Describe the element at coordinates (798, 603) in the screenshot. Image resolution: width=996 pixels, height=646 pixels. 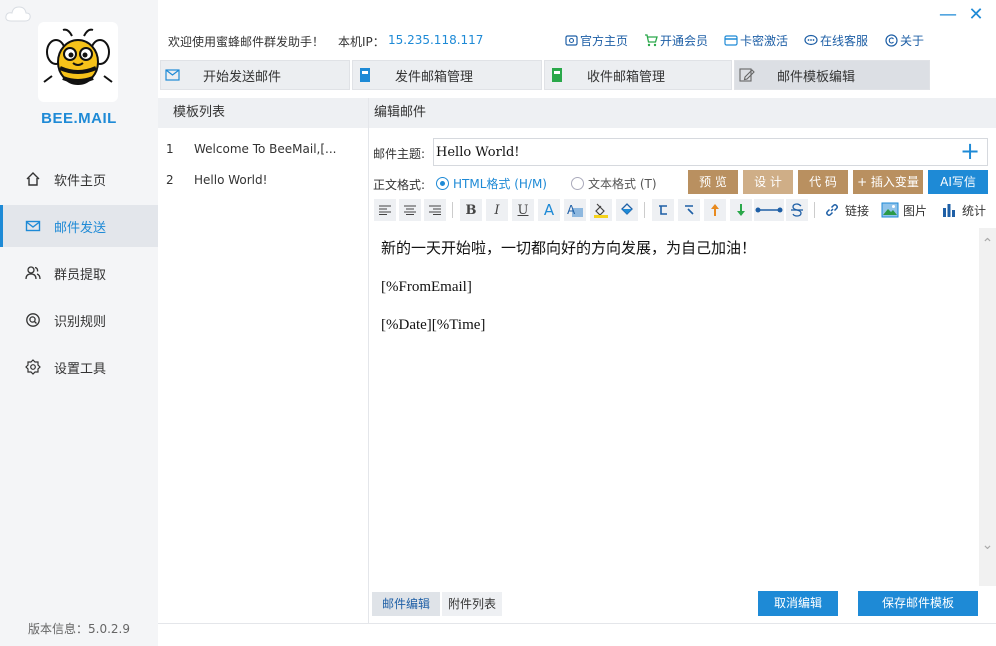
I see `cancel-edit-button: 取消编辑` at that location.